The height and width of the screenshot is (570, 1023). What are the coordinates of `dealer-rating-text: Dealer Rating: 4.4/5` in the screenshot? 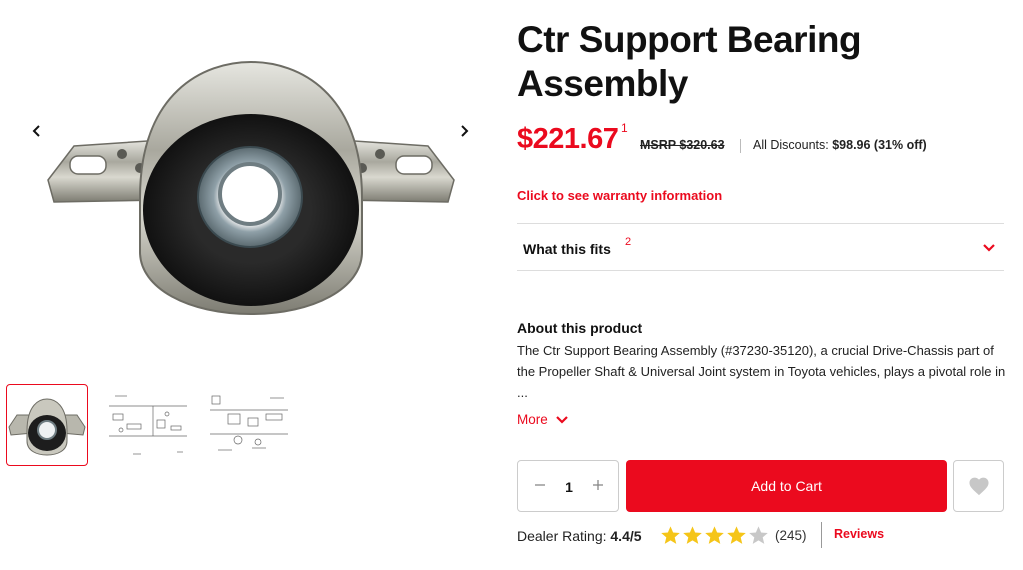 It's located at (579, 536).